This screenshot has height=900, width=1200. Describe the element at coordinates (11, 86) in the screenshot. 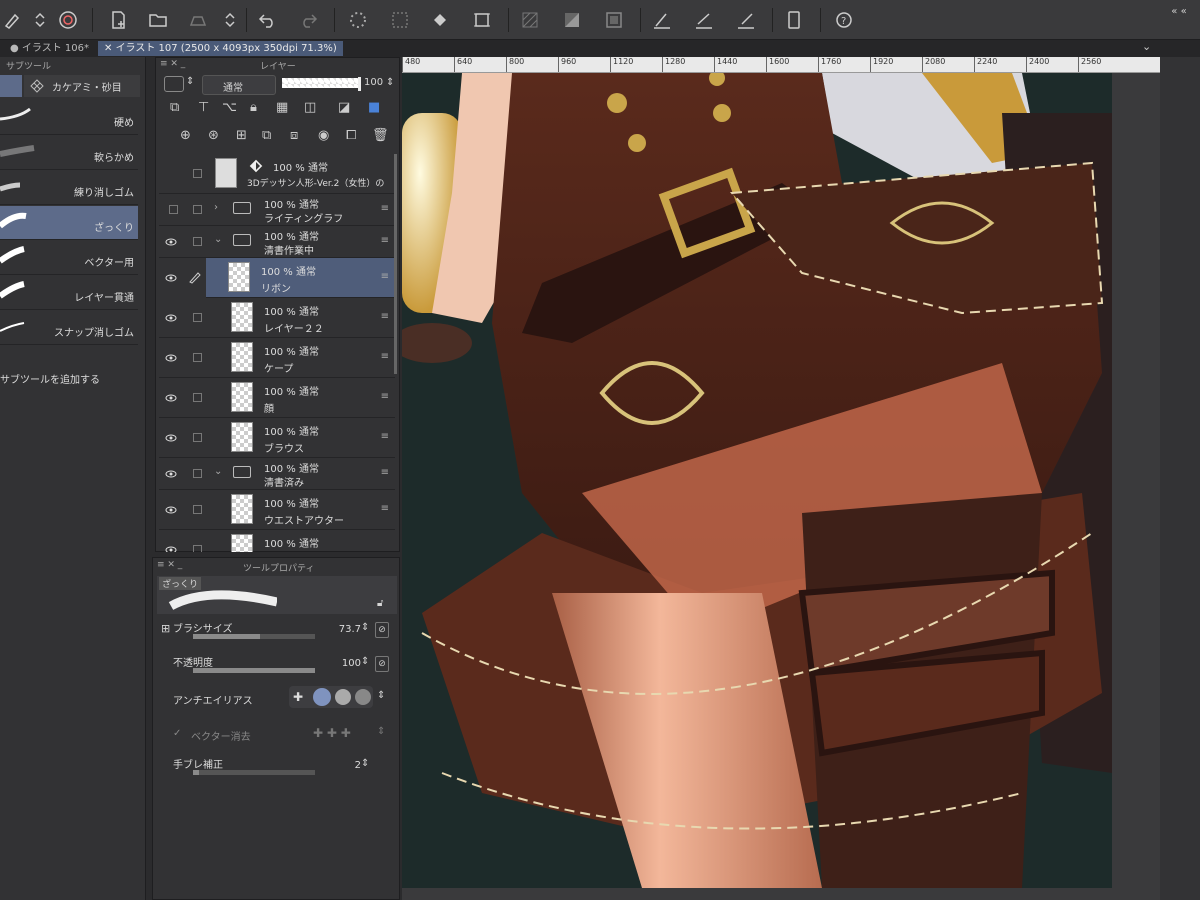

I see `subtool-group-tab` at that location.